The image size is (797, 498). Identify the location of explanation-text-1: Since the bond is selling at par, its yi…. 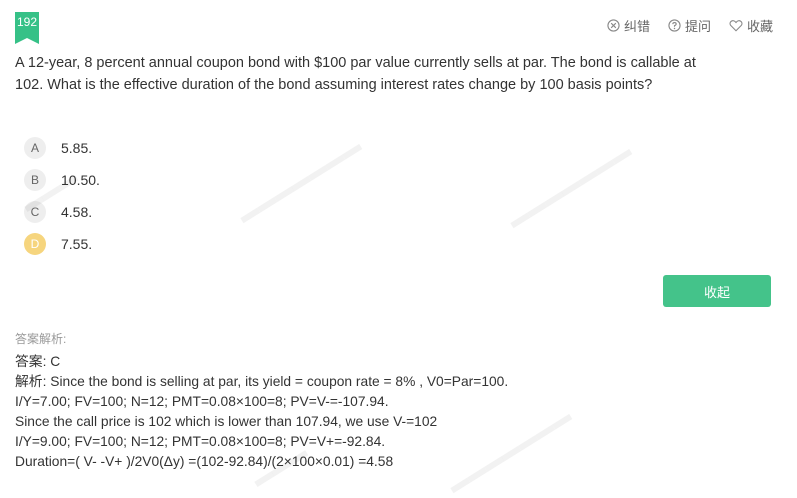
(279, 381).